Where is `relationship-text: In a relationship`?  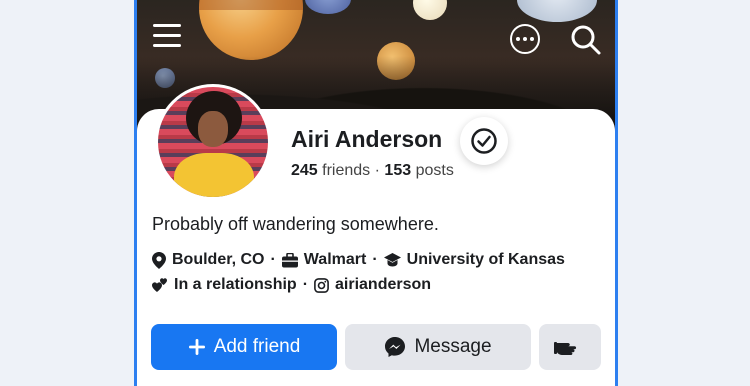 relationship-text: In a relationship is located at coordinates (235, 284).